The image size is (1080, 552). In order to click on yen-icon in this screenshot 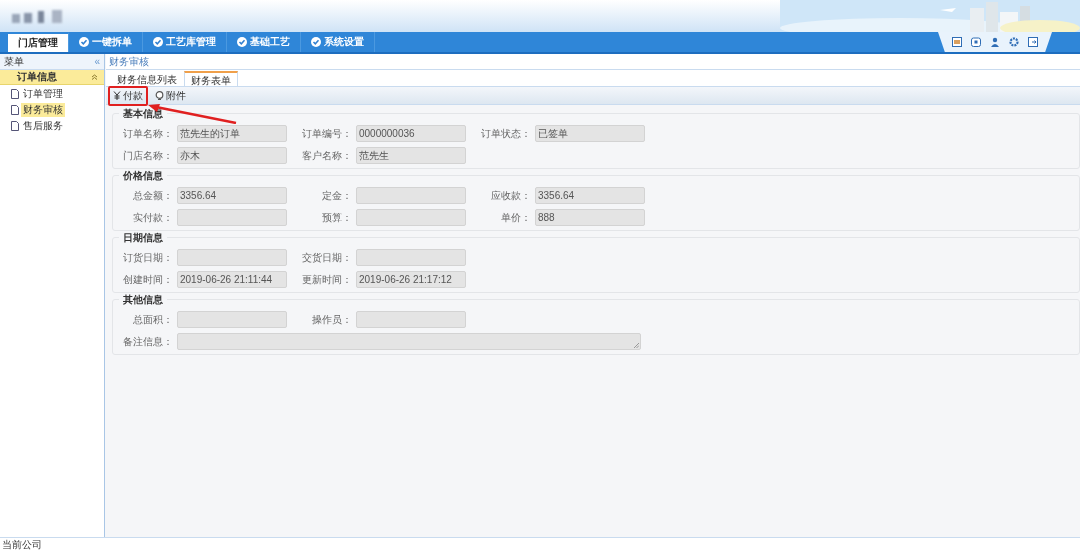, I will do `click(117, 95)`.